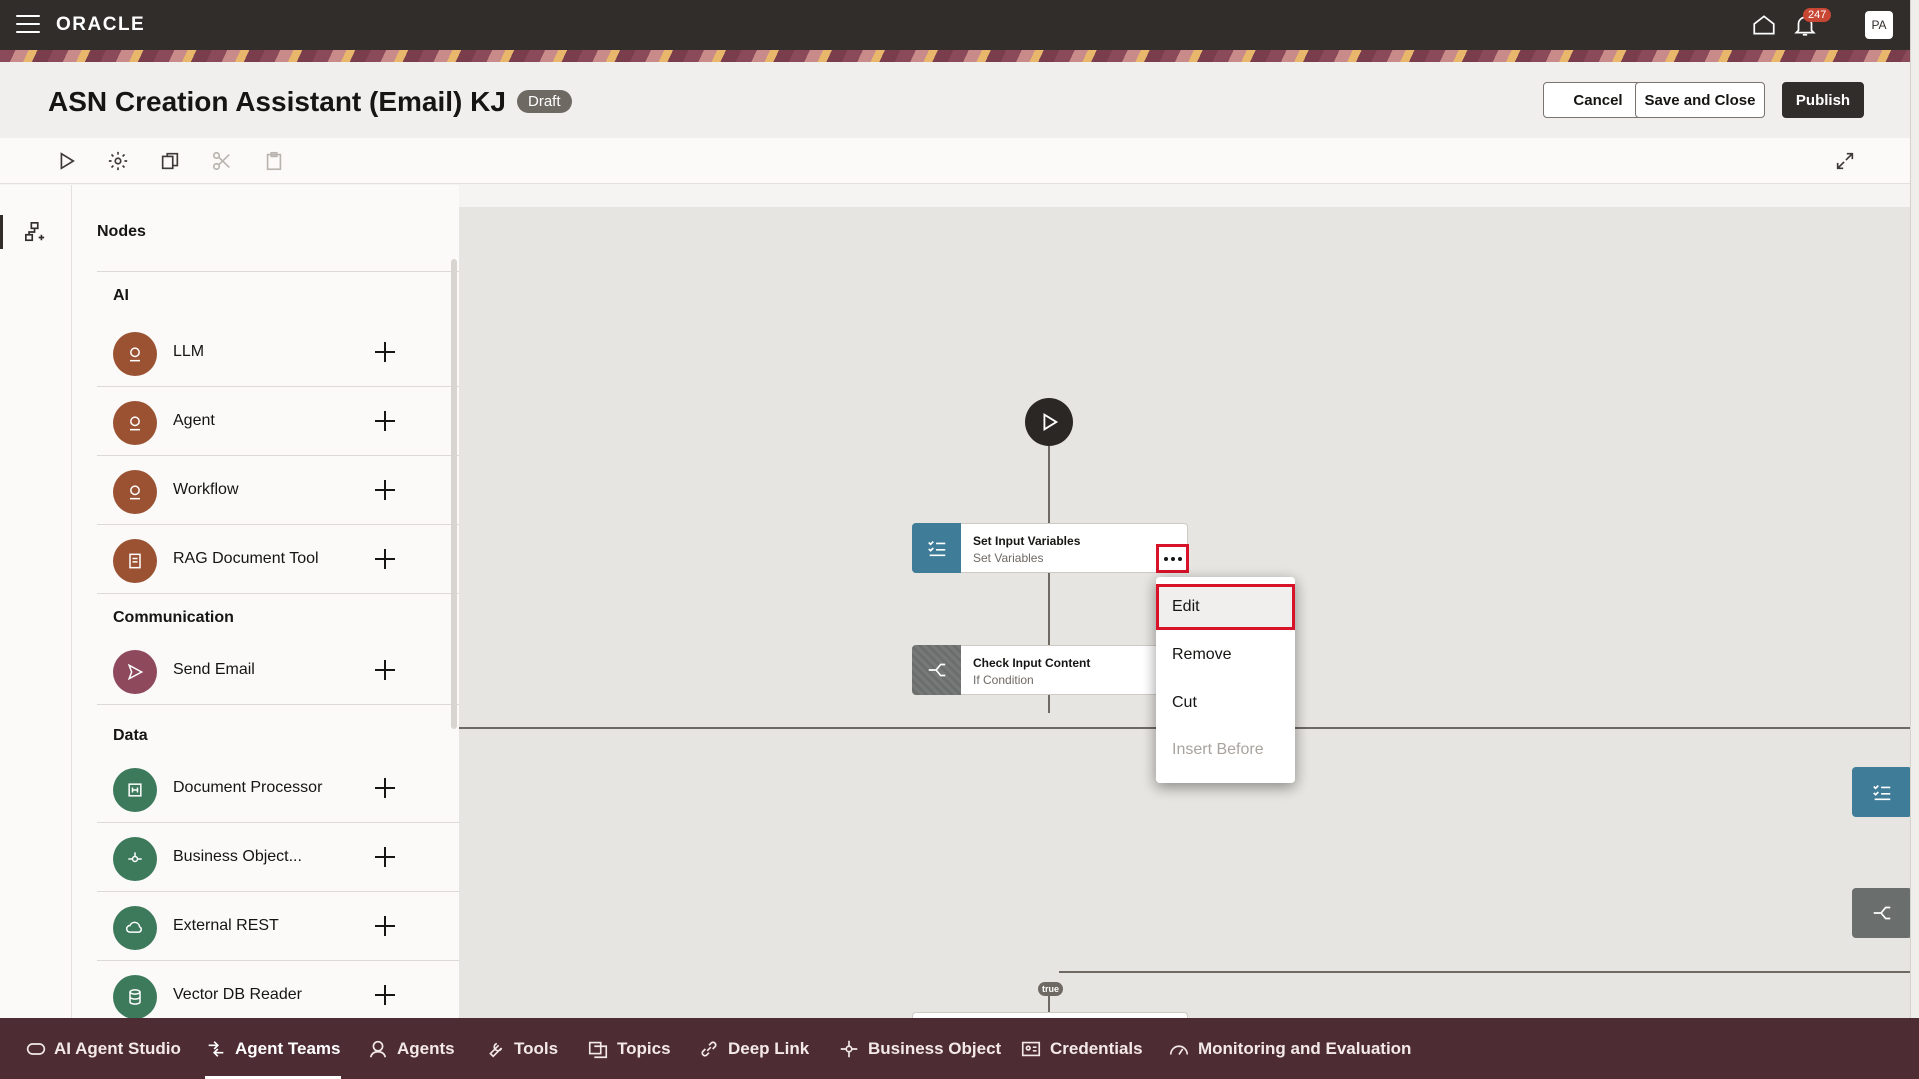  I want to click on run-icon, so click(66, 161).